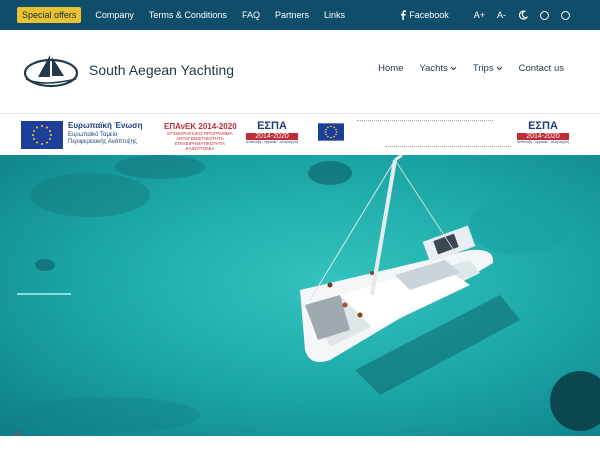 The image size is (600, 450). I want to click on nav-trips-label: Trips, so click(483, 68).